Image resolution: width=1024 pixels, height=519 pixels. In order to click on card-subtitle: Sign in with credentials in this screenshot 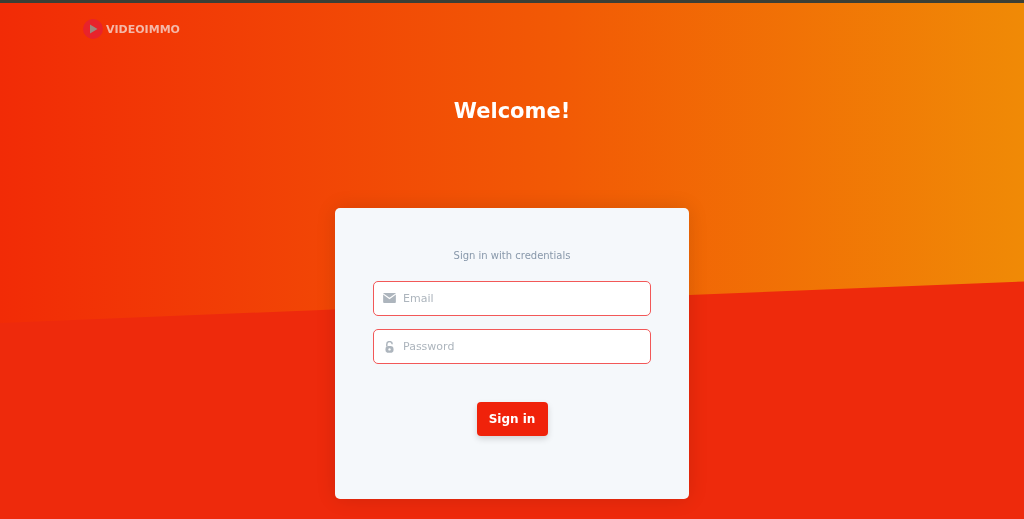, I will do `click(512, 255)`.